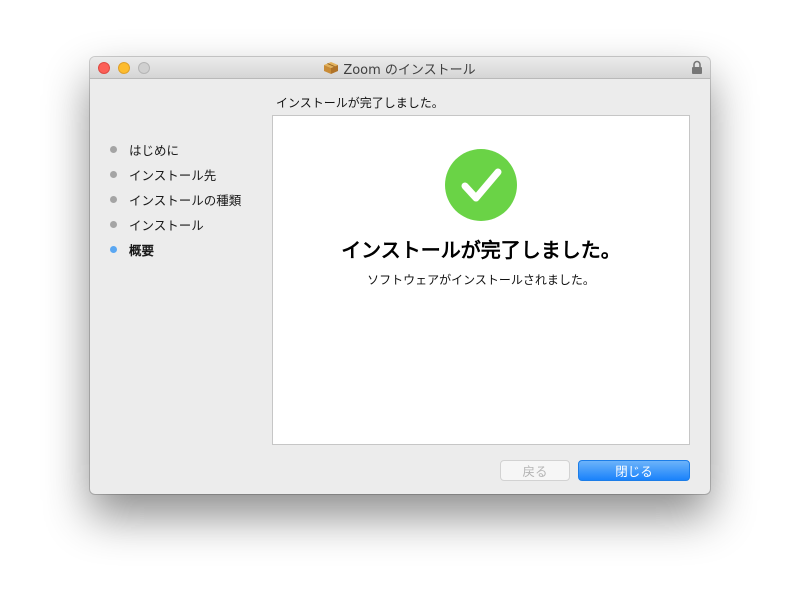  What do you see at coordinates (113, 249) in the screenshot?
I see `step-dot-current` at bounding box center [113, 249].